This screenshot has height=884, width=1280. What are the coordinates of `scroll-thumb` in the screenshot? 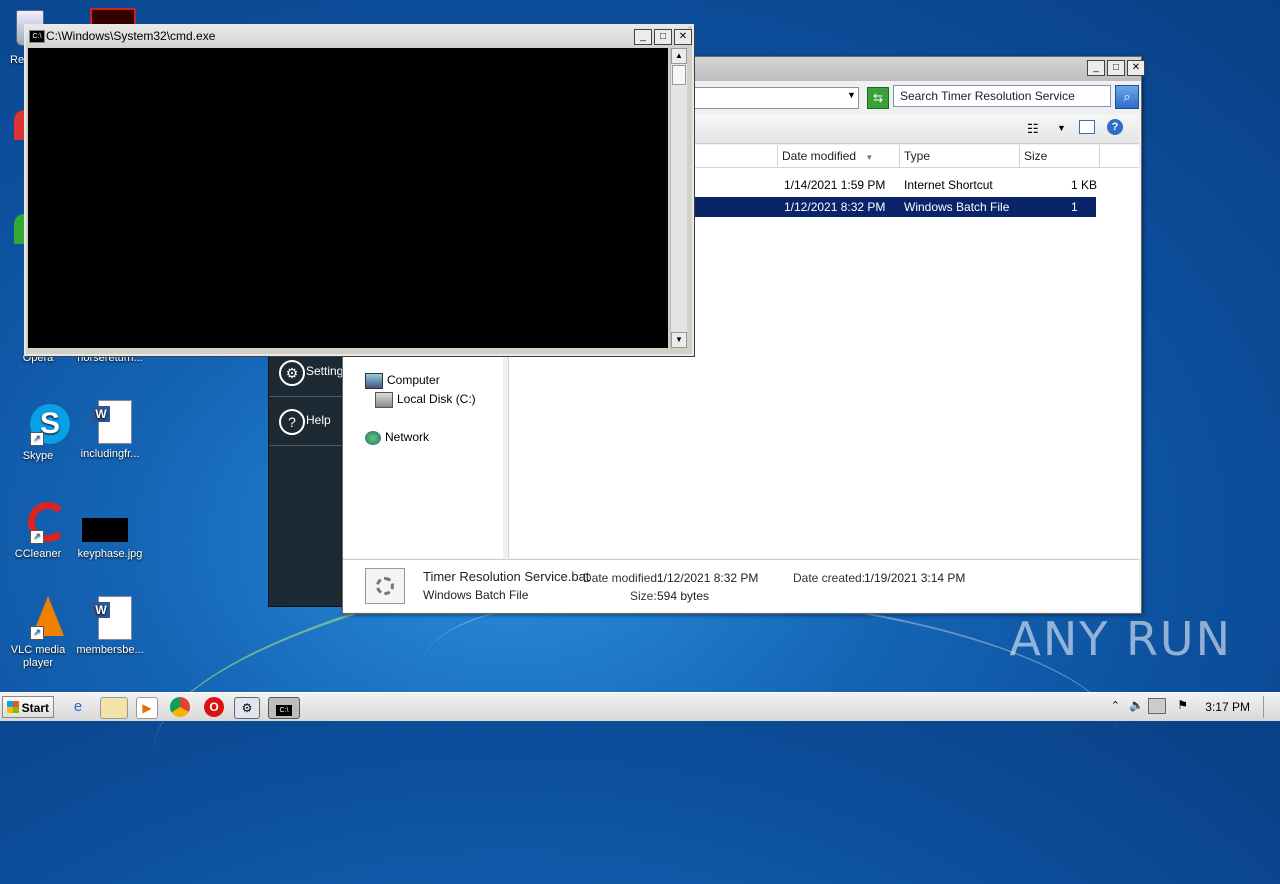 It's located at (679, 75).